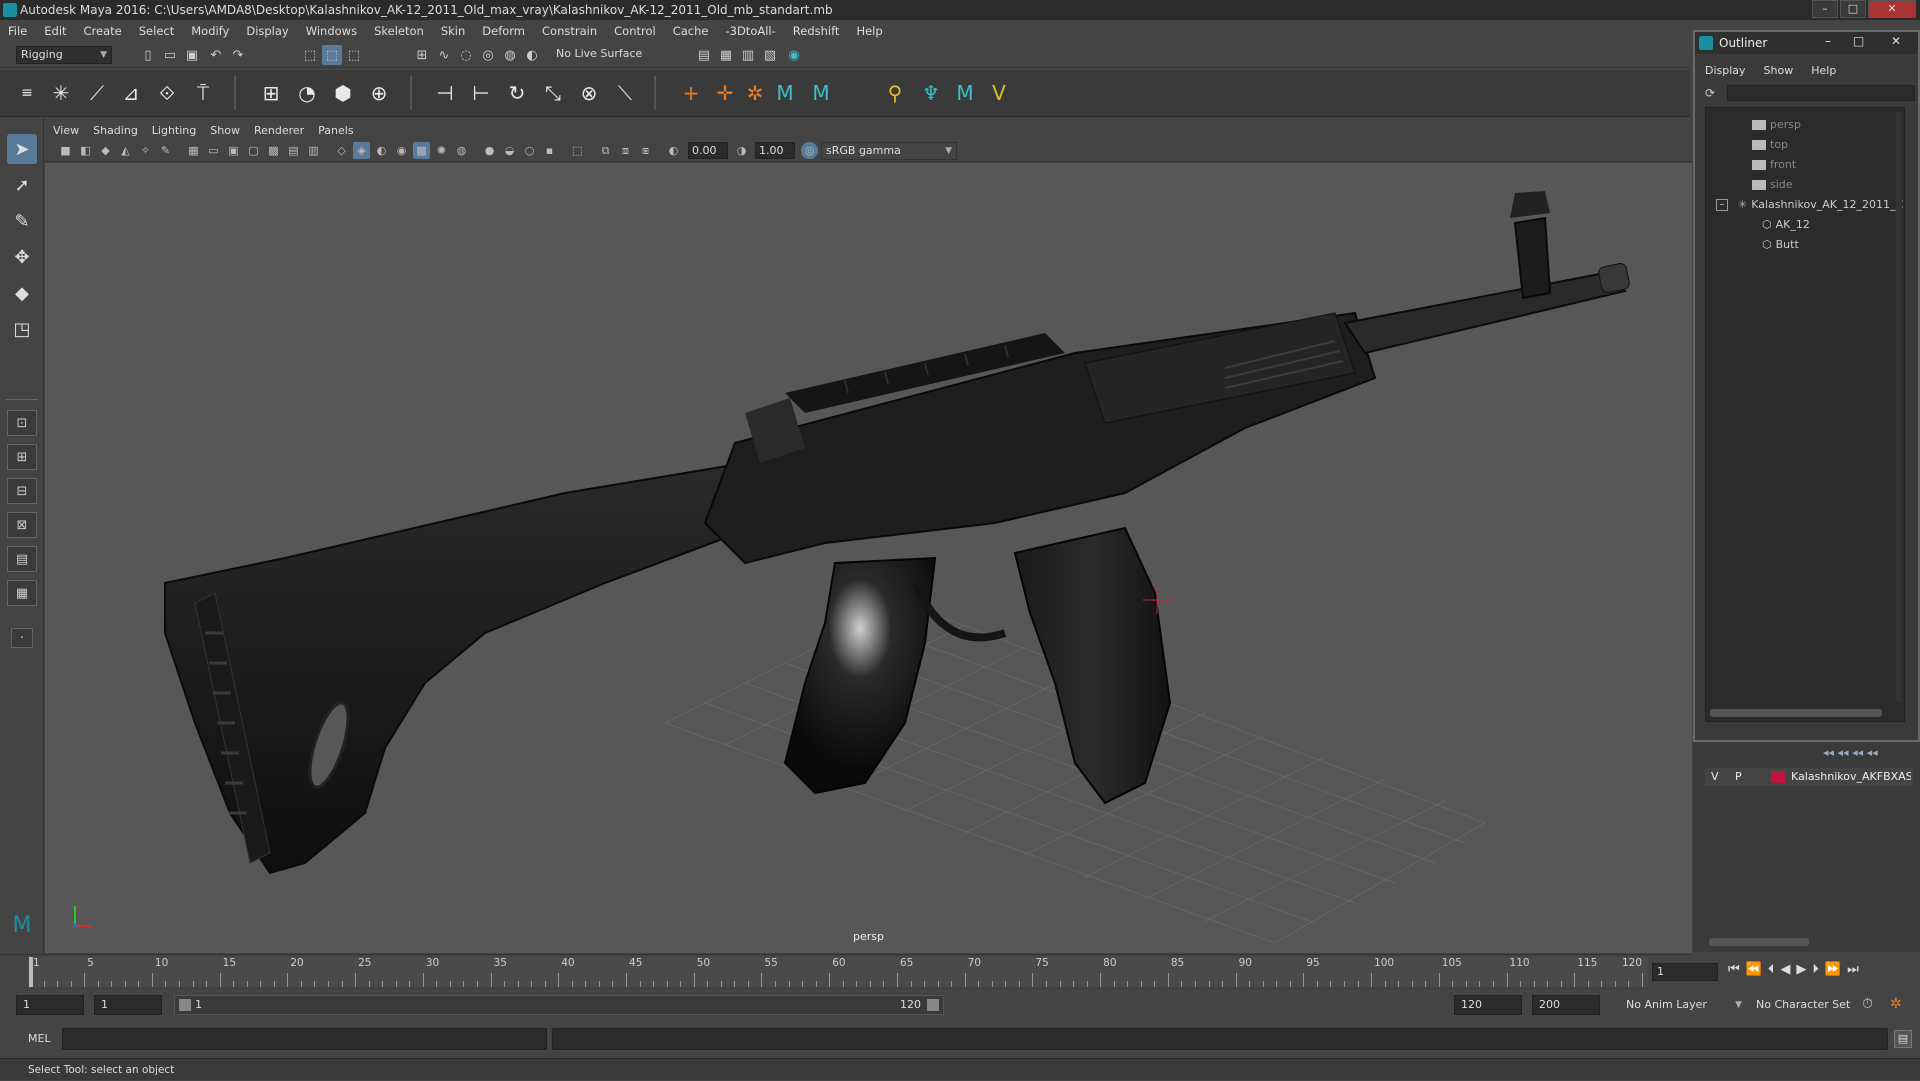 The height and width of the screenshot is (1081, 1920). Describe the element at coordinates (1903, 1039) in the screenshot. I see `script-editor-icon: ▤` at that location.